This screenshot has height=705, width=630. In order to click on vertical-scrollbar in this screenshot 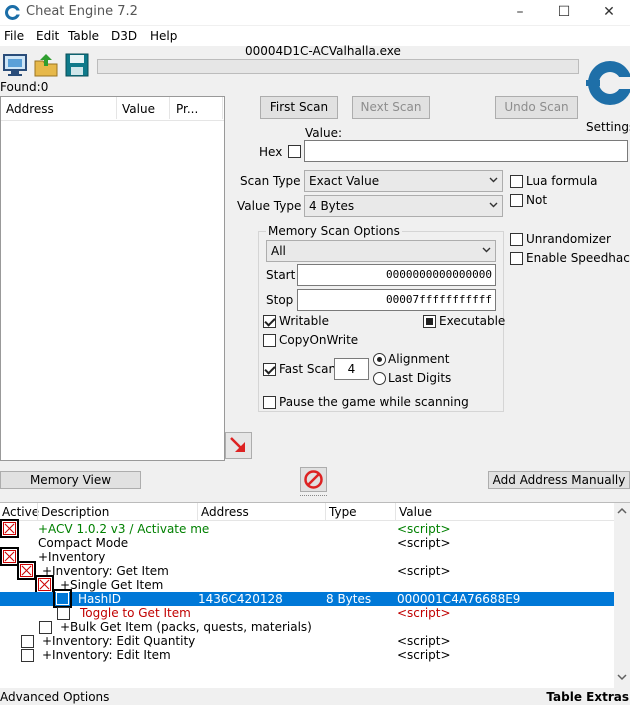, I will do `click(622, 596)`.